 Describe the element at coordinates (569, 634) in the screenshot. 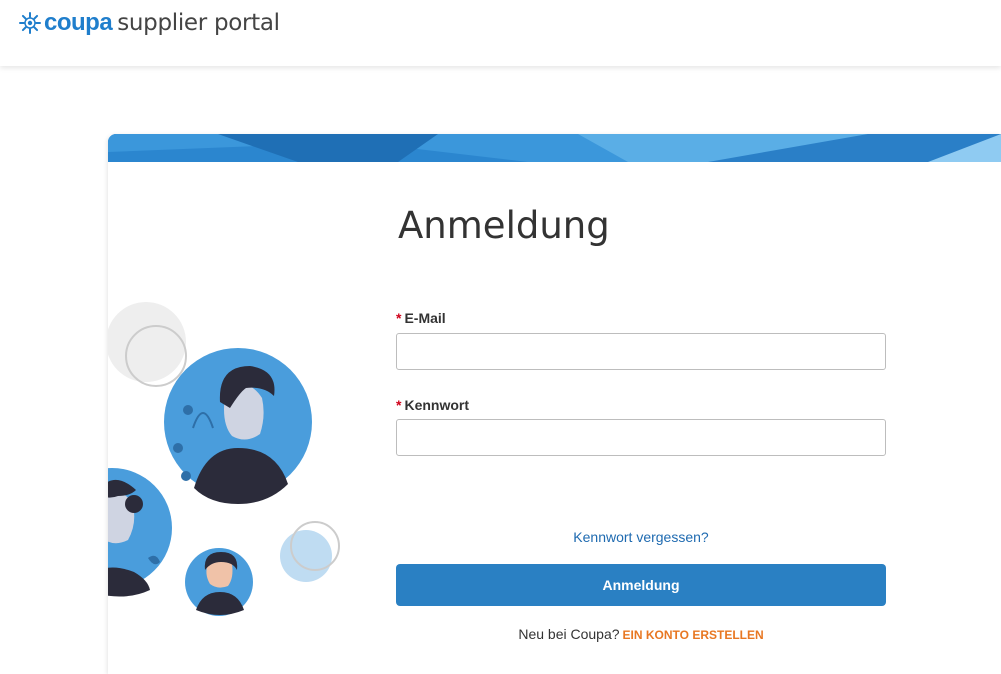

I see `signup-prompt: Neu bei Coupa?` at that location.